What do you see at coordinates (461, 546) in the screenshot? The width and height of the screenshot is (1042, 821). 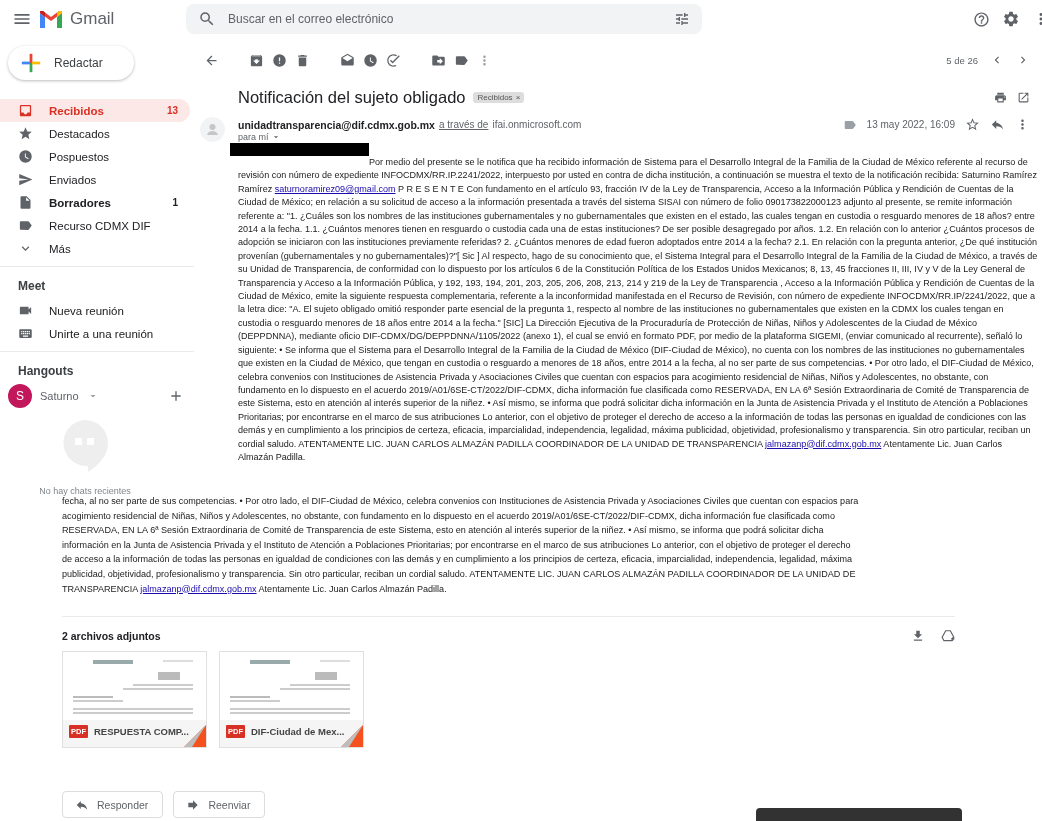 I see `message-body: fecha, al no ser parte de sus competencias. • Por otro lado, el DIF-Ciudad de México, celebra convenios con Instituciones de Asistencia Privada y Asociaciones Civiles que cuentan con espacios para acogimiento residencial de Niñas, Niños y Adolescentes, no obstante, con fundamento en lo dispuesto en el acuerdo 2019/A01/6SE-CT/2022/DIF-CDMX, dicha información fue clasificada como RESERVADA, EN LA 6ª Sesión Extraordinaria de Comité de Transparencia de este Sistema, esto en atención al interés superior de la niñez. • Así mismo, se informa que podrá solicitar dicha información en la Junta de Asistencia Privada y el Instituto de Atención a Poblaciones Prioritarias; por encontrarse en el marco de sus atribuciones Lo anterior, con el objetivo de proteger el derecho de acceso a la información de todas las personas en igualdad de condiciones con las demás y en cumplimiento a los principios de certeza, eficacia, imparcialidad, independencia, legalidad, máxima publicidad, objetividad, profesionalismo y transparencia. Sin otro particular, reciban un cordial saludo. ATENTAMENTE LIC. JUAN CARLOS ALMAZÁN PADILLA COORDINADOR DE LA UNIDAD DE TRANSPARENCIA jalmazanp@dif.cdmx.gob.mx Atentamente Lic. Juan Carlos Almazán Padilla.` at bounding box center [461, 546].